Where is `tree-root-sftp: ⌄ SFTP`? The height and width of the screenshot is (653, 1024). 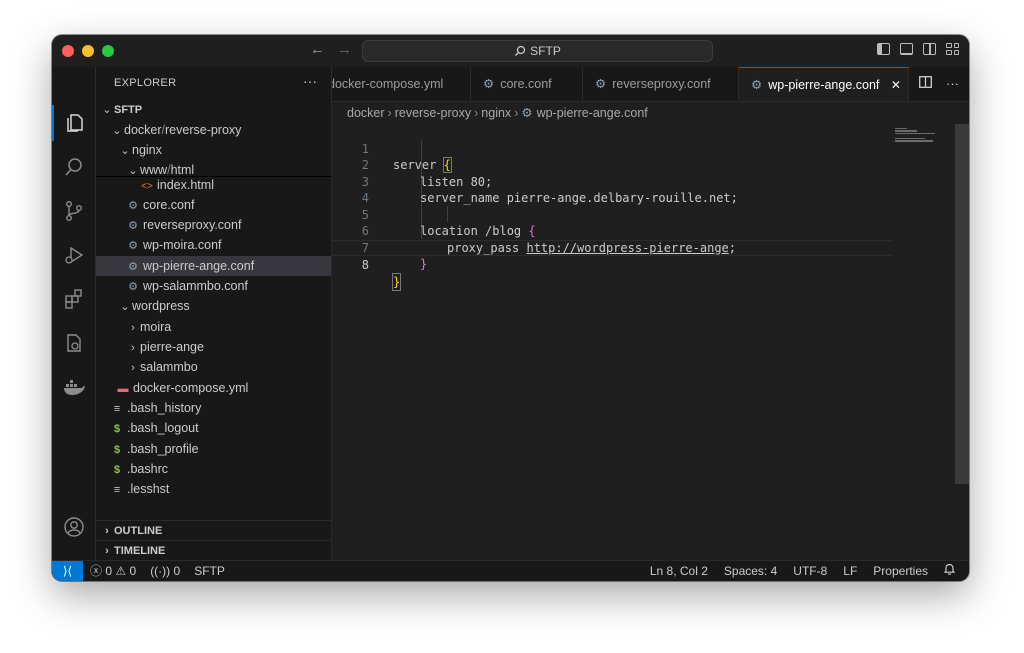
tree-root-sftp: ⌄ SFTP is located at coordinates (213, 109).